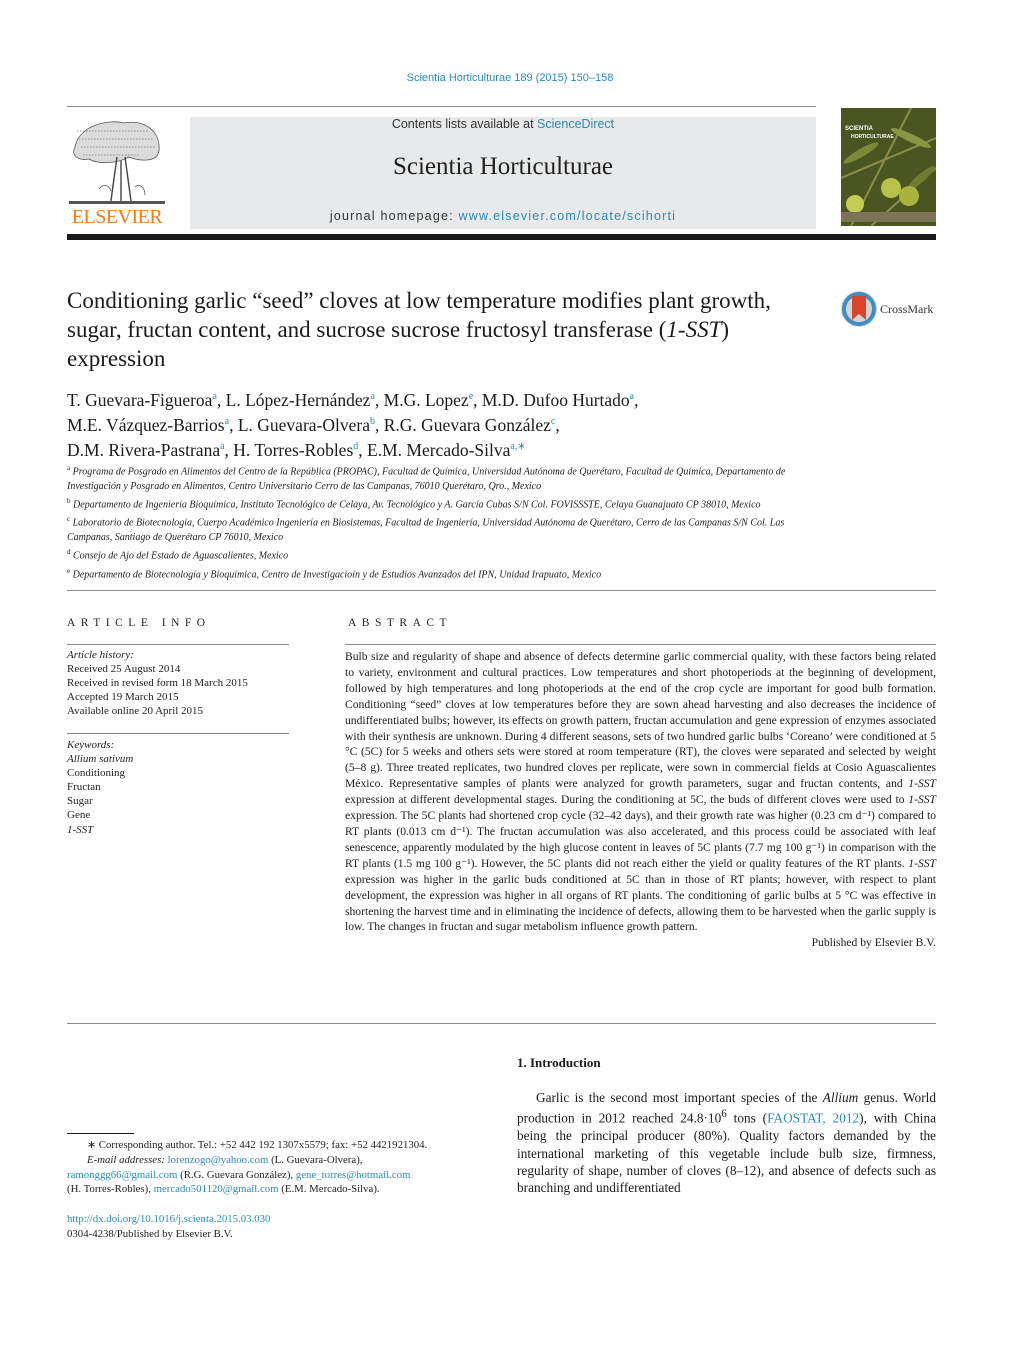 Image resolution: width=1020 pixels, height=1351 pixels. What do you see at coordinates (69, 519) in the screenshot?
I see `affiliation-key: c` at bounding box center [69, 519].